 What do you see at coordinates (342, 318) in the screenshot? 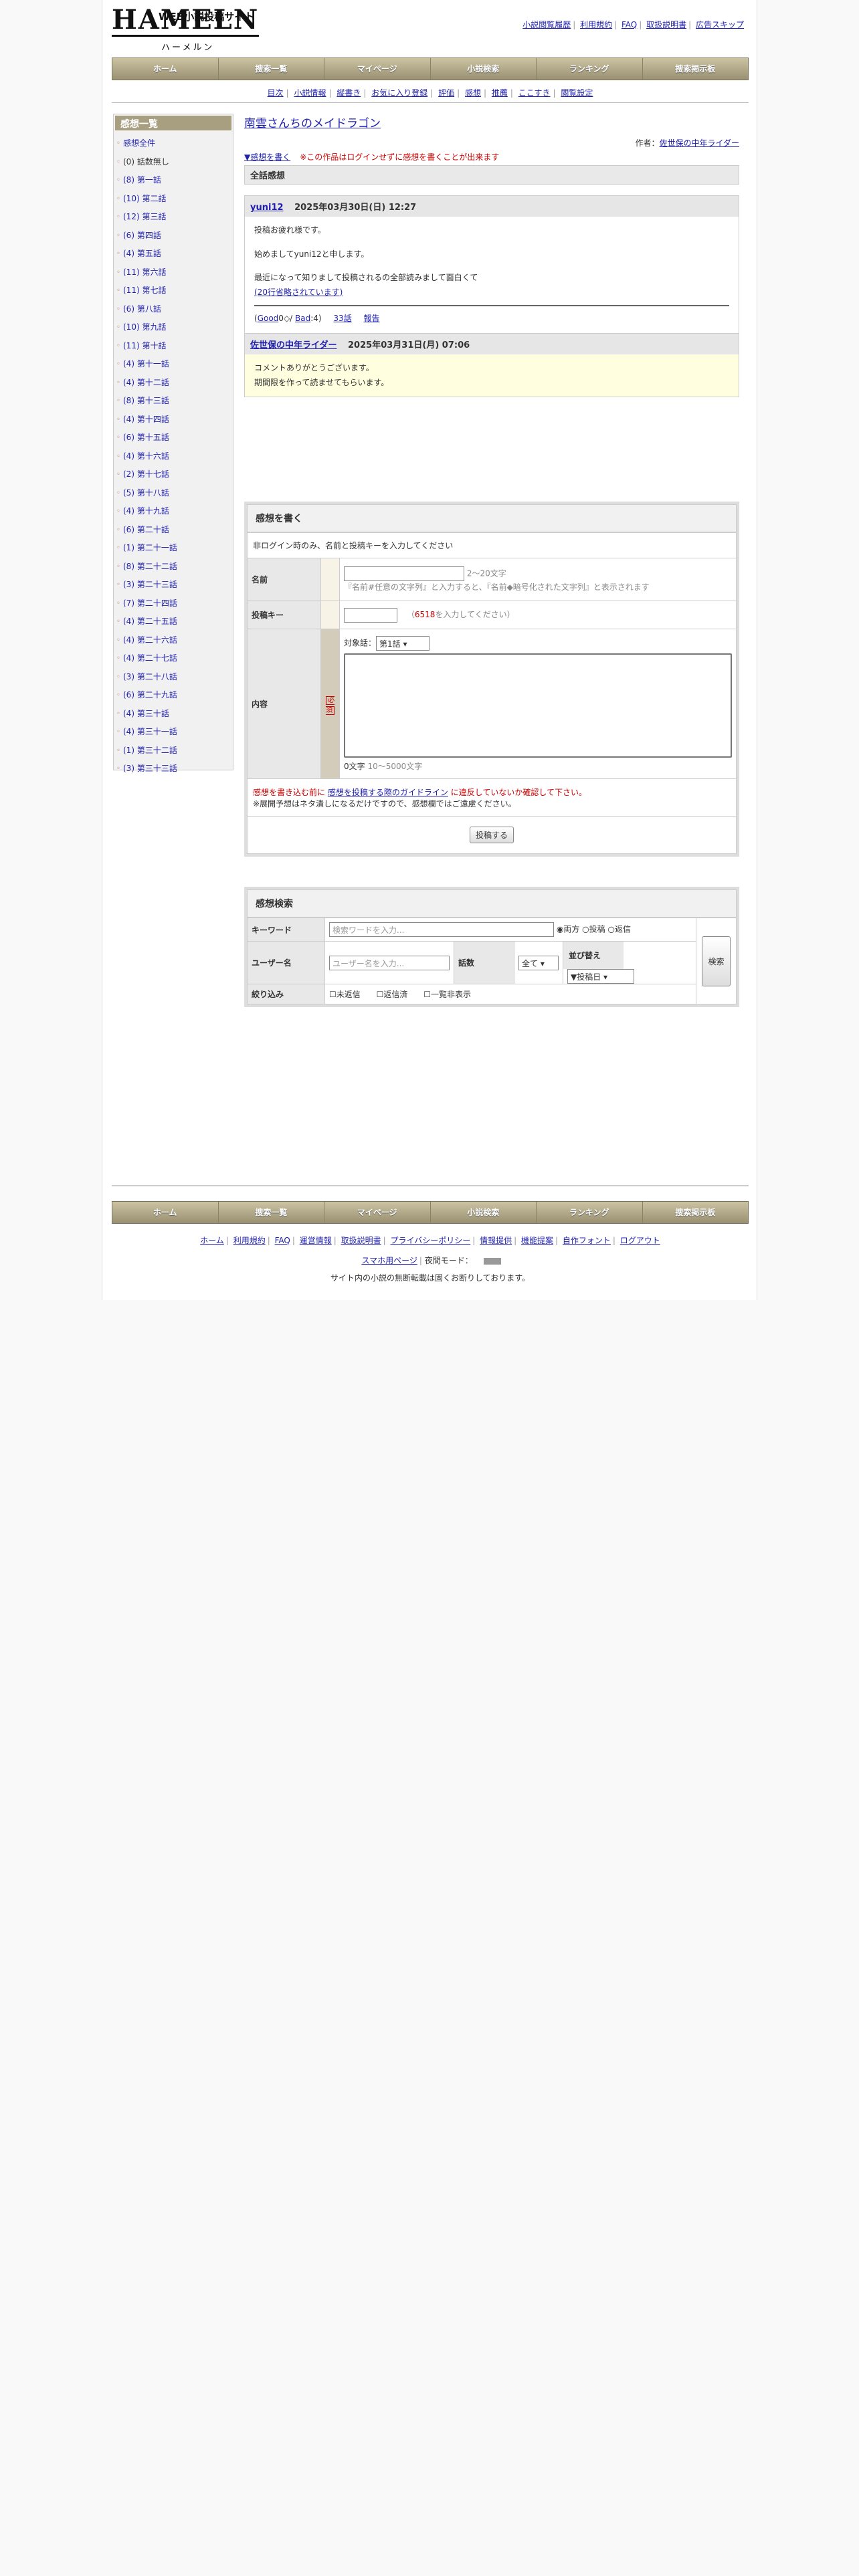
I see `episode-link: 33話` at bounding box center [342, 318].